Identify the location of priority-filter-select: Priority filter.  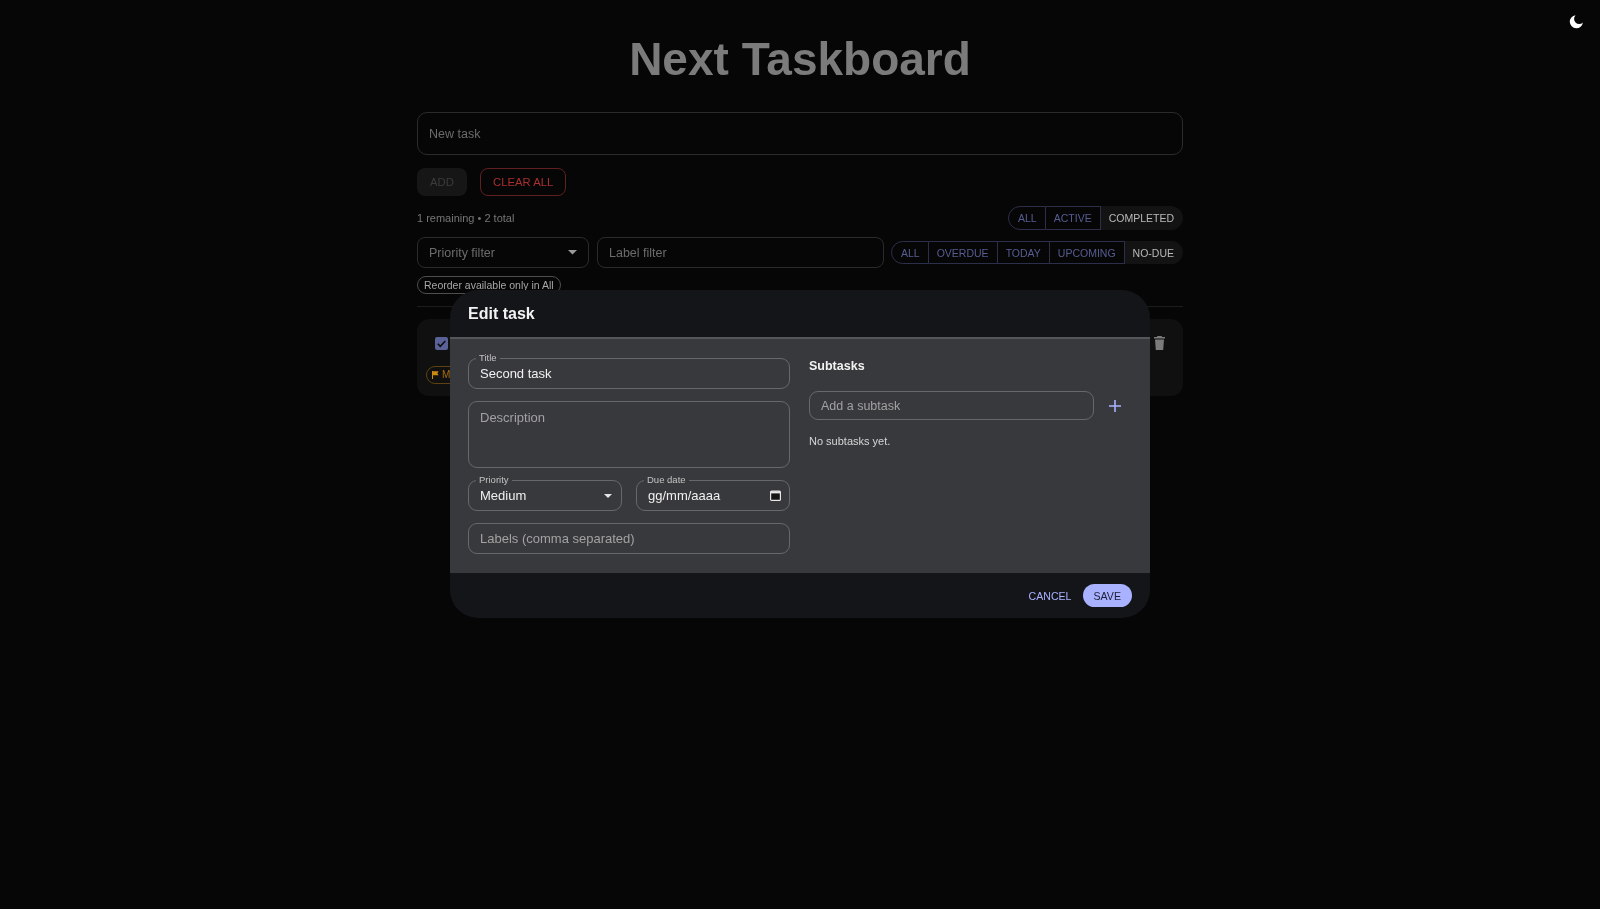
(503, 252).